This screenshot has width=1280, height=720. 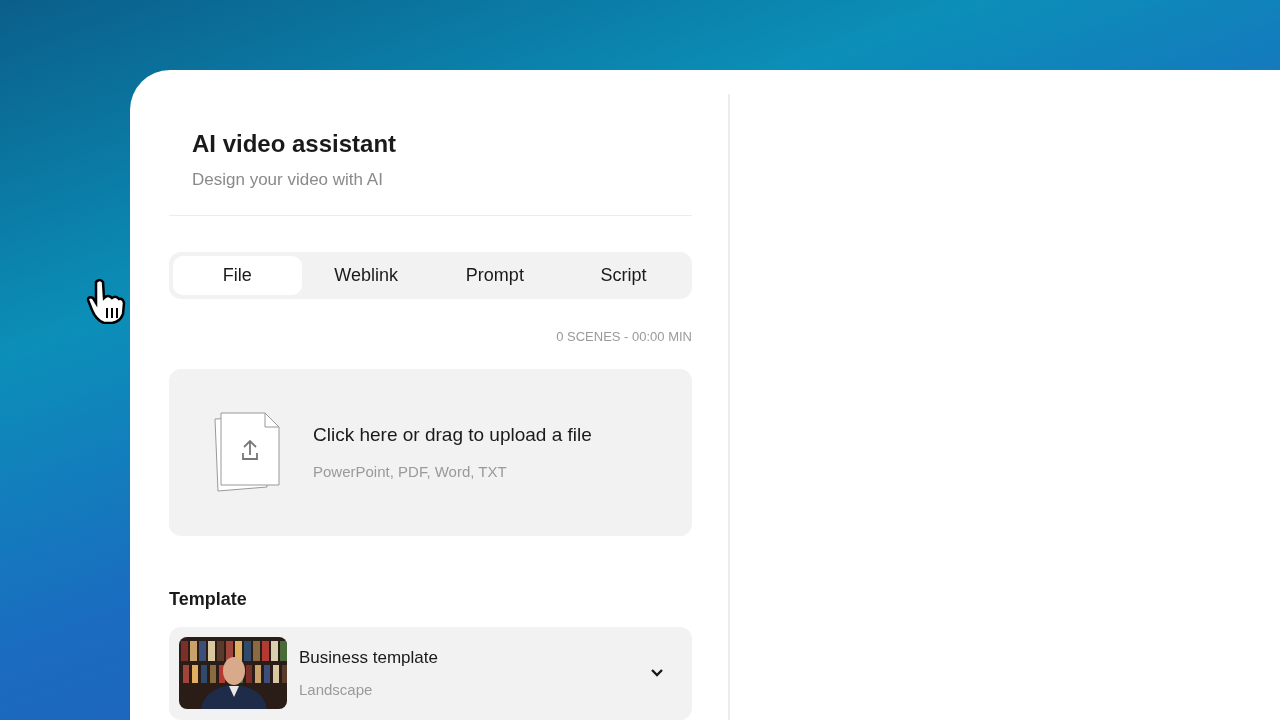 I want to click on upload-title: Click here or drag to upload a file, so click(x=452, y=434).